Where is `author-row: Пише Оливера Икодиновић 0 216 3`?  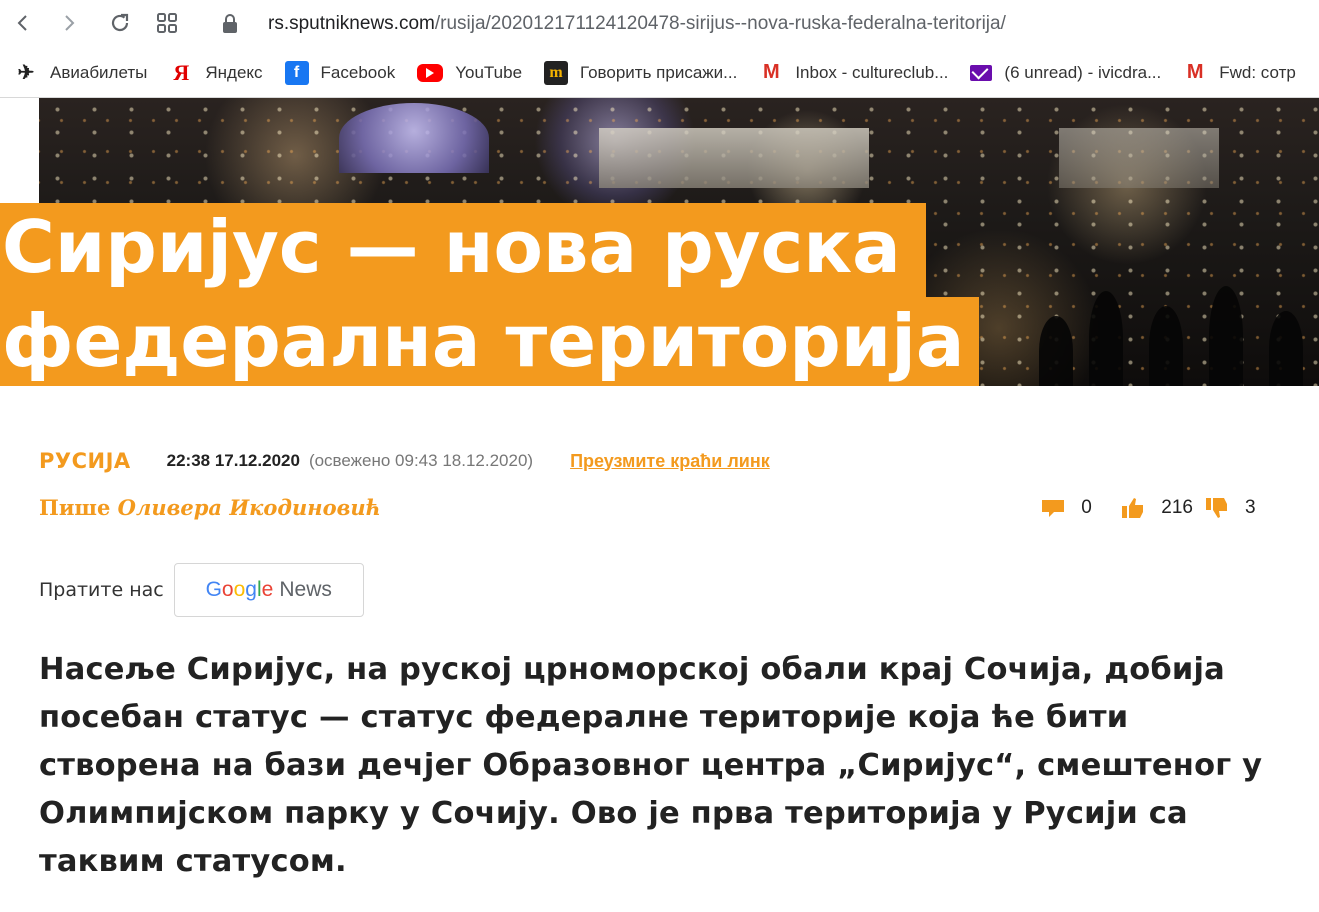 author-row: Пише Оливера Икодиновић 0 216 3 is located at coordinates (659, 508).